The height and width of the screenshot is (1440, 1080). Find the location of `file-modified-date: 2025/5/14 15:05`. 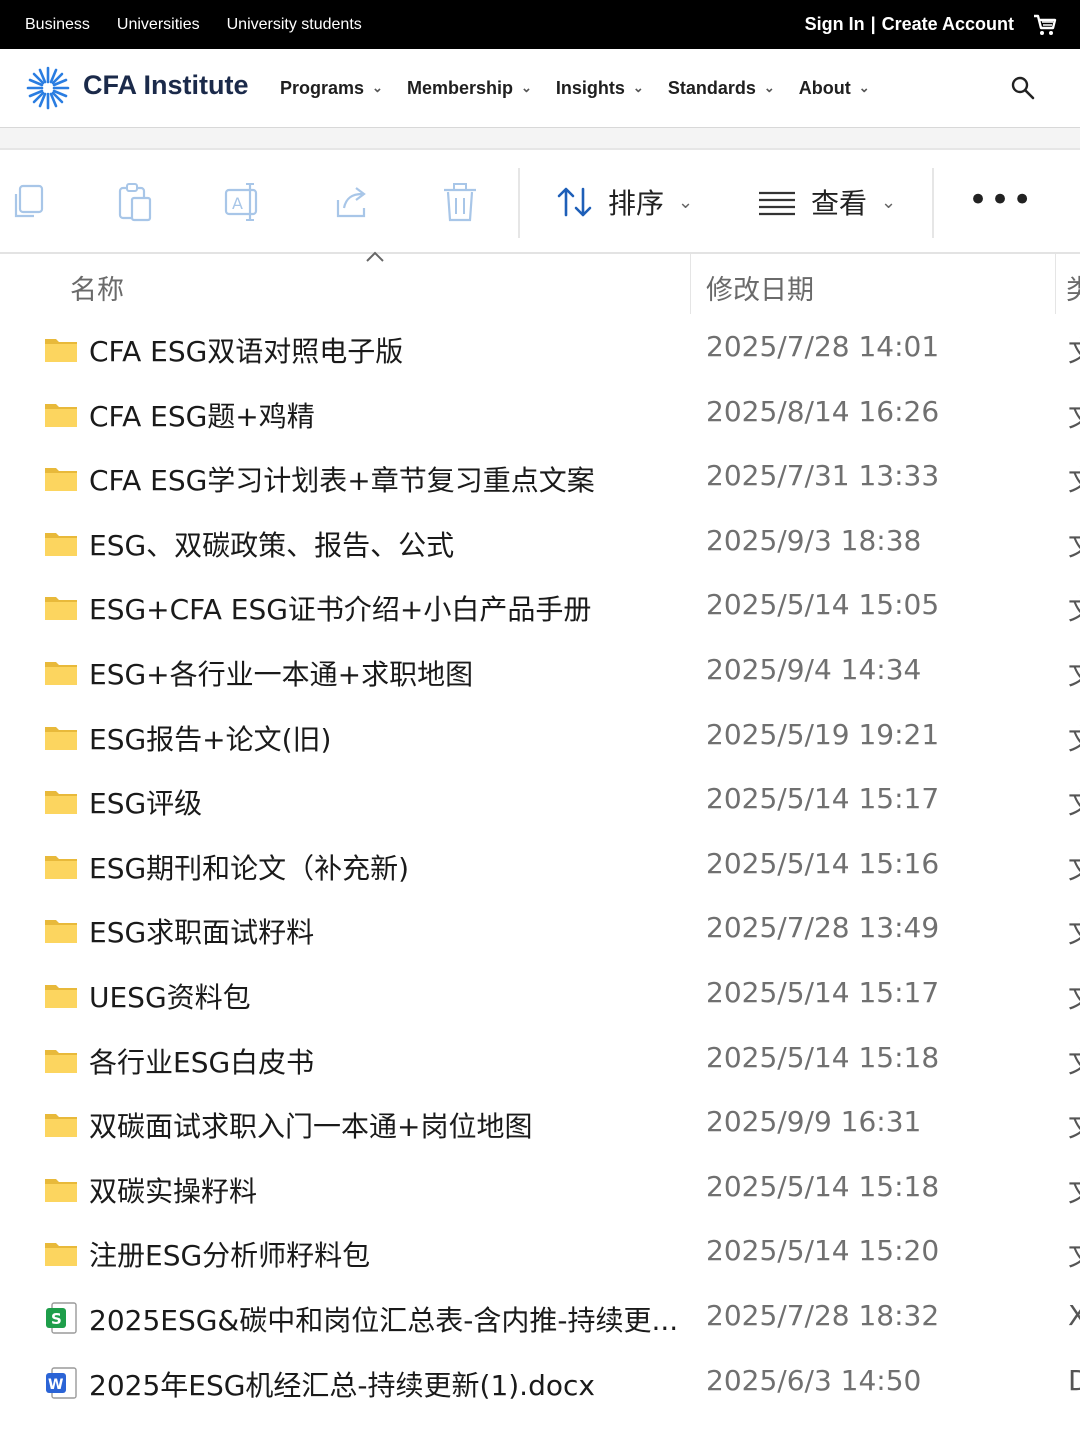

file-modified-date: 2025/5/14 15:05 is located at coordinates (823, 605).